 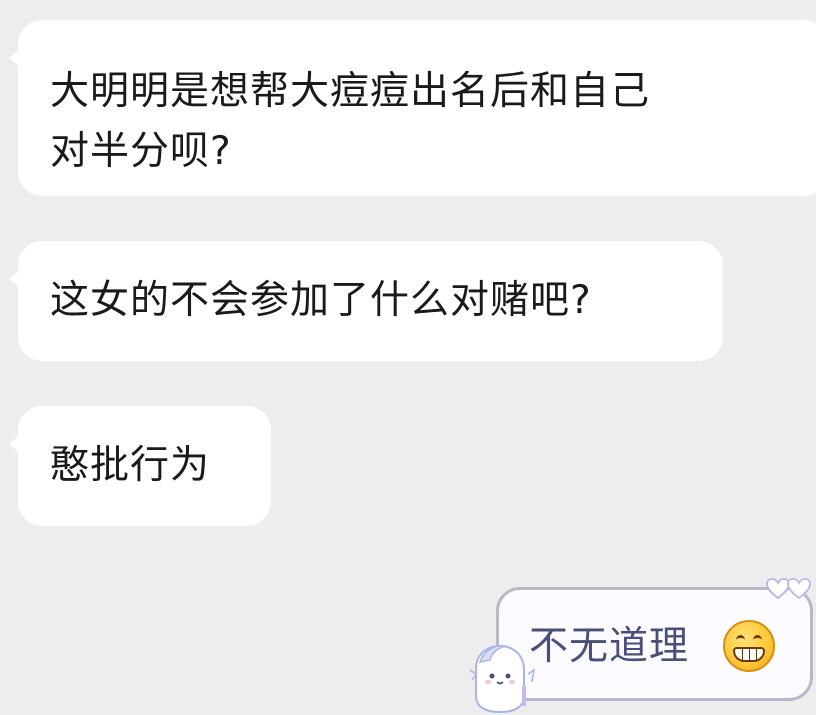 What do you see at coordinates (749, 646) in the screenshot?
I see `grinning-face-icon` at bounding box center [749, 646].